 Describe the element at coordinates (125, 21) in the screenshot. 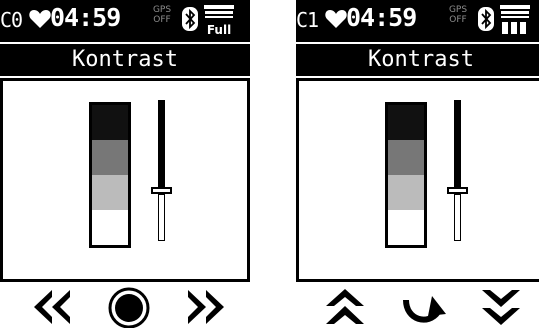

I see `status-bar: C0 04:59 GPS OFF Full` at that location.